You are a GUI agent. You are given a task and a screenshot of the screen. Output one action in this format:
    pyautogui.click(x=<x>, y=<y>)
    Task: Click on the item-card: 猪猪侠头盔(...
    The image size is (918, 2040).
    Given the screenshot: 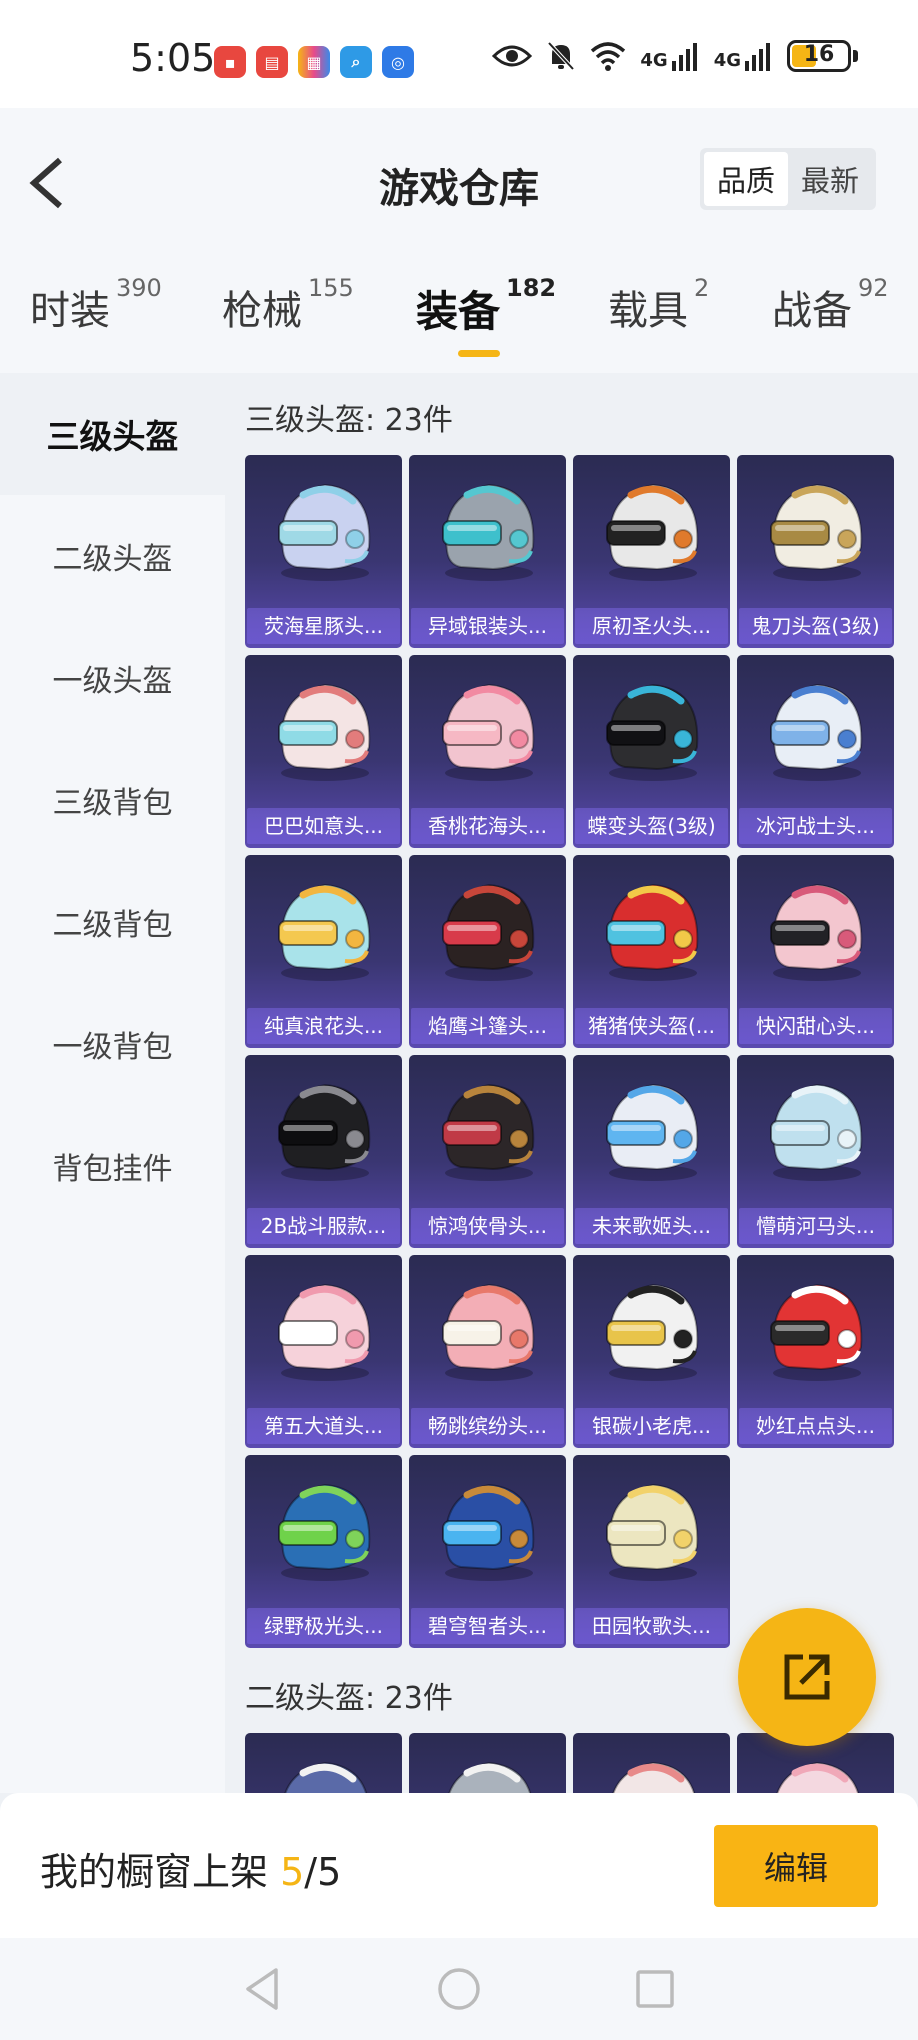 What is the action you would take?
    pyautogui.click(x=651, y=951)
    